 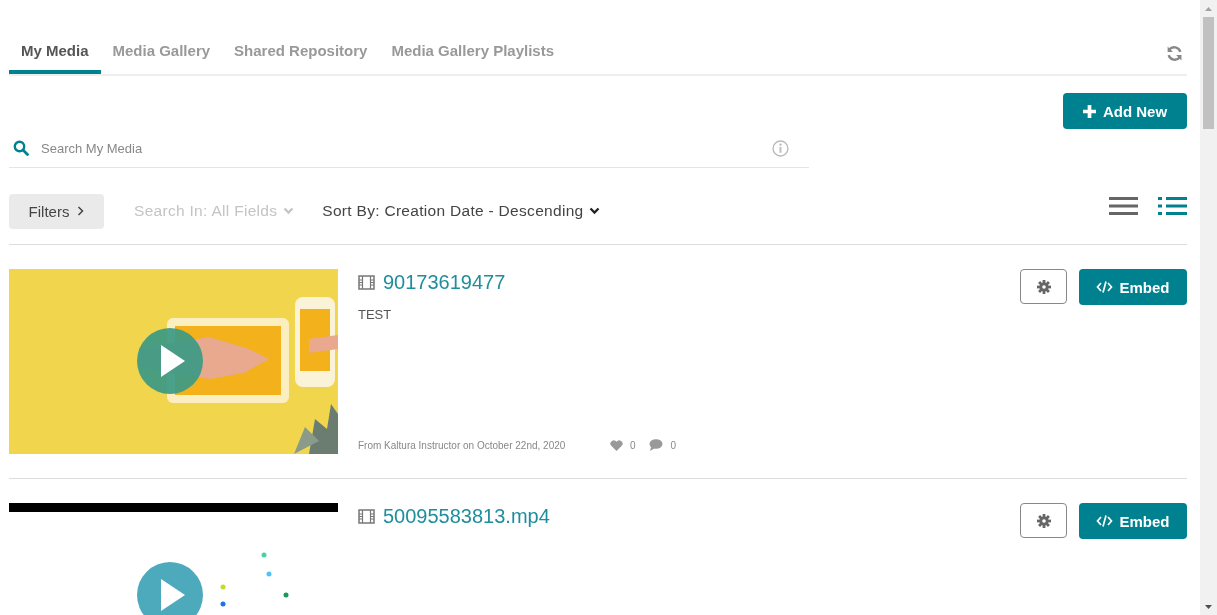 I want to click on tab: Shared Repository, so click(x=301, y=52).